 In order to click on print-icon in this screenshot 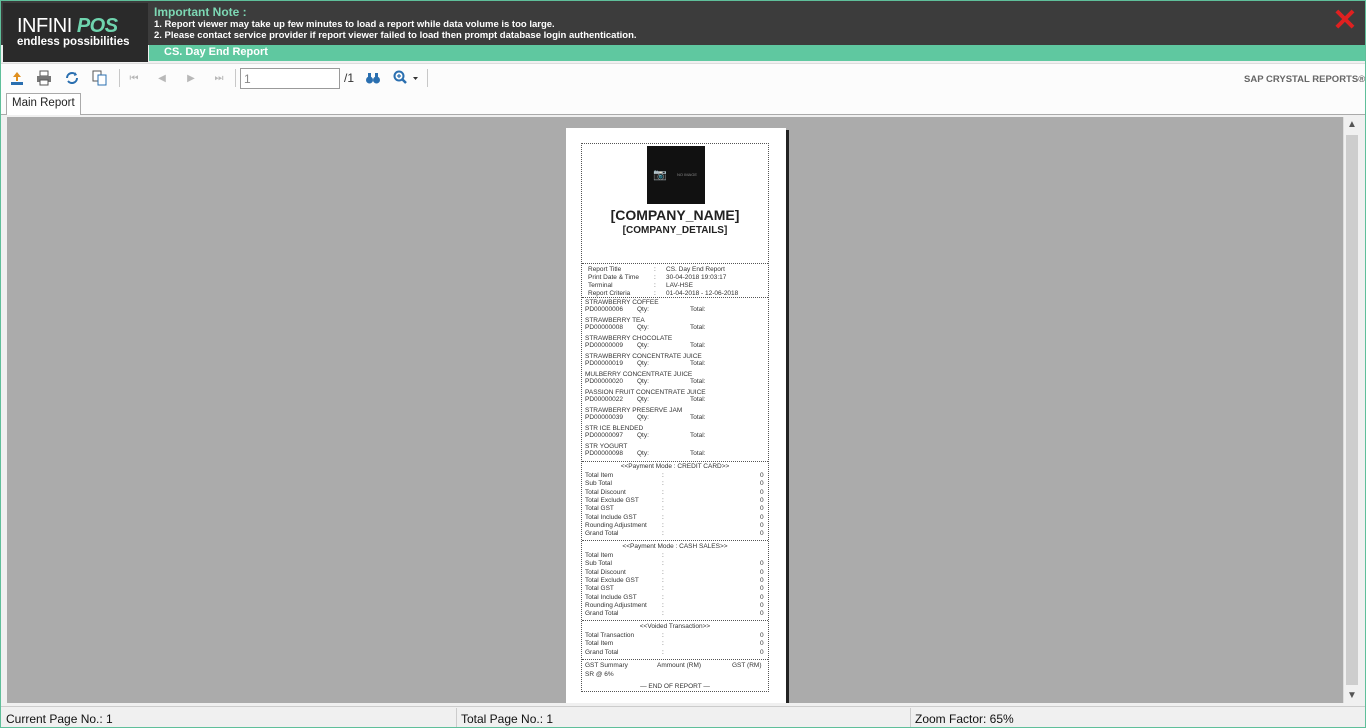, I will do `click(44, 78)`.